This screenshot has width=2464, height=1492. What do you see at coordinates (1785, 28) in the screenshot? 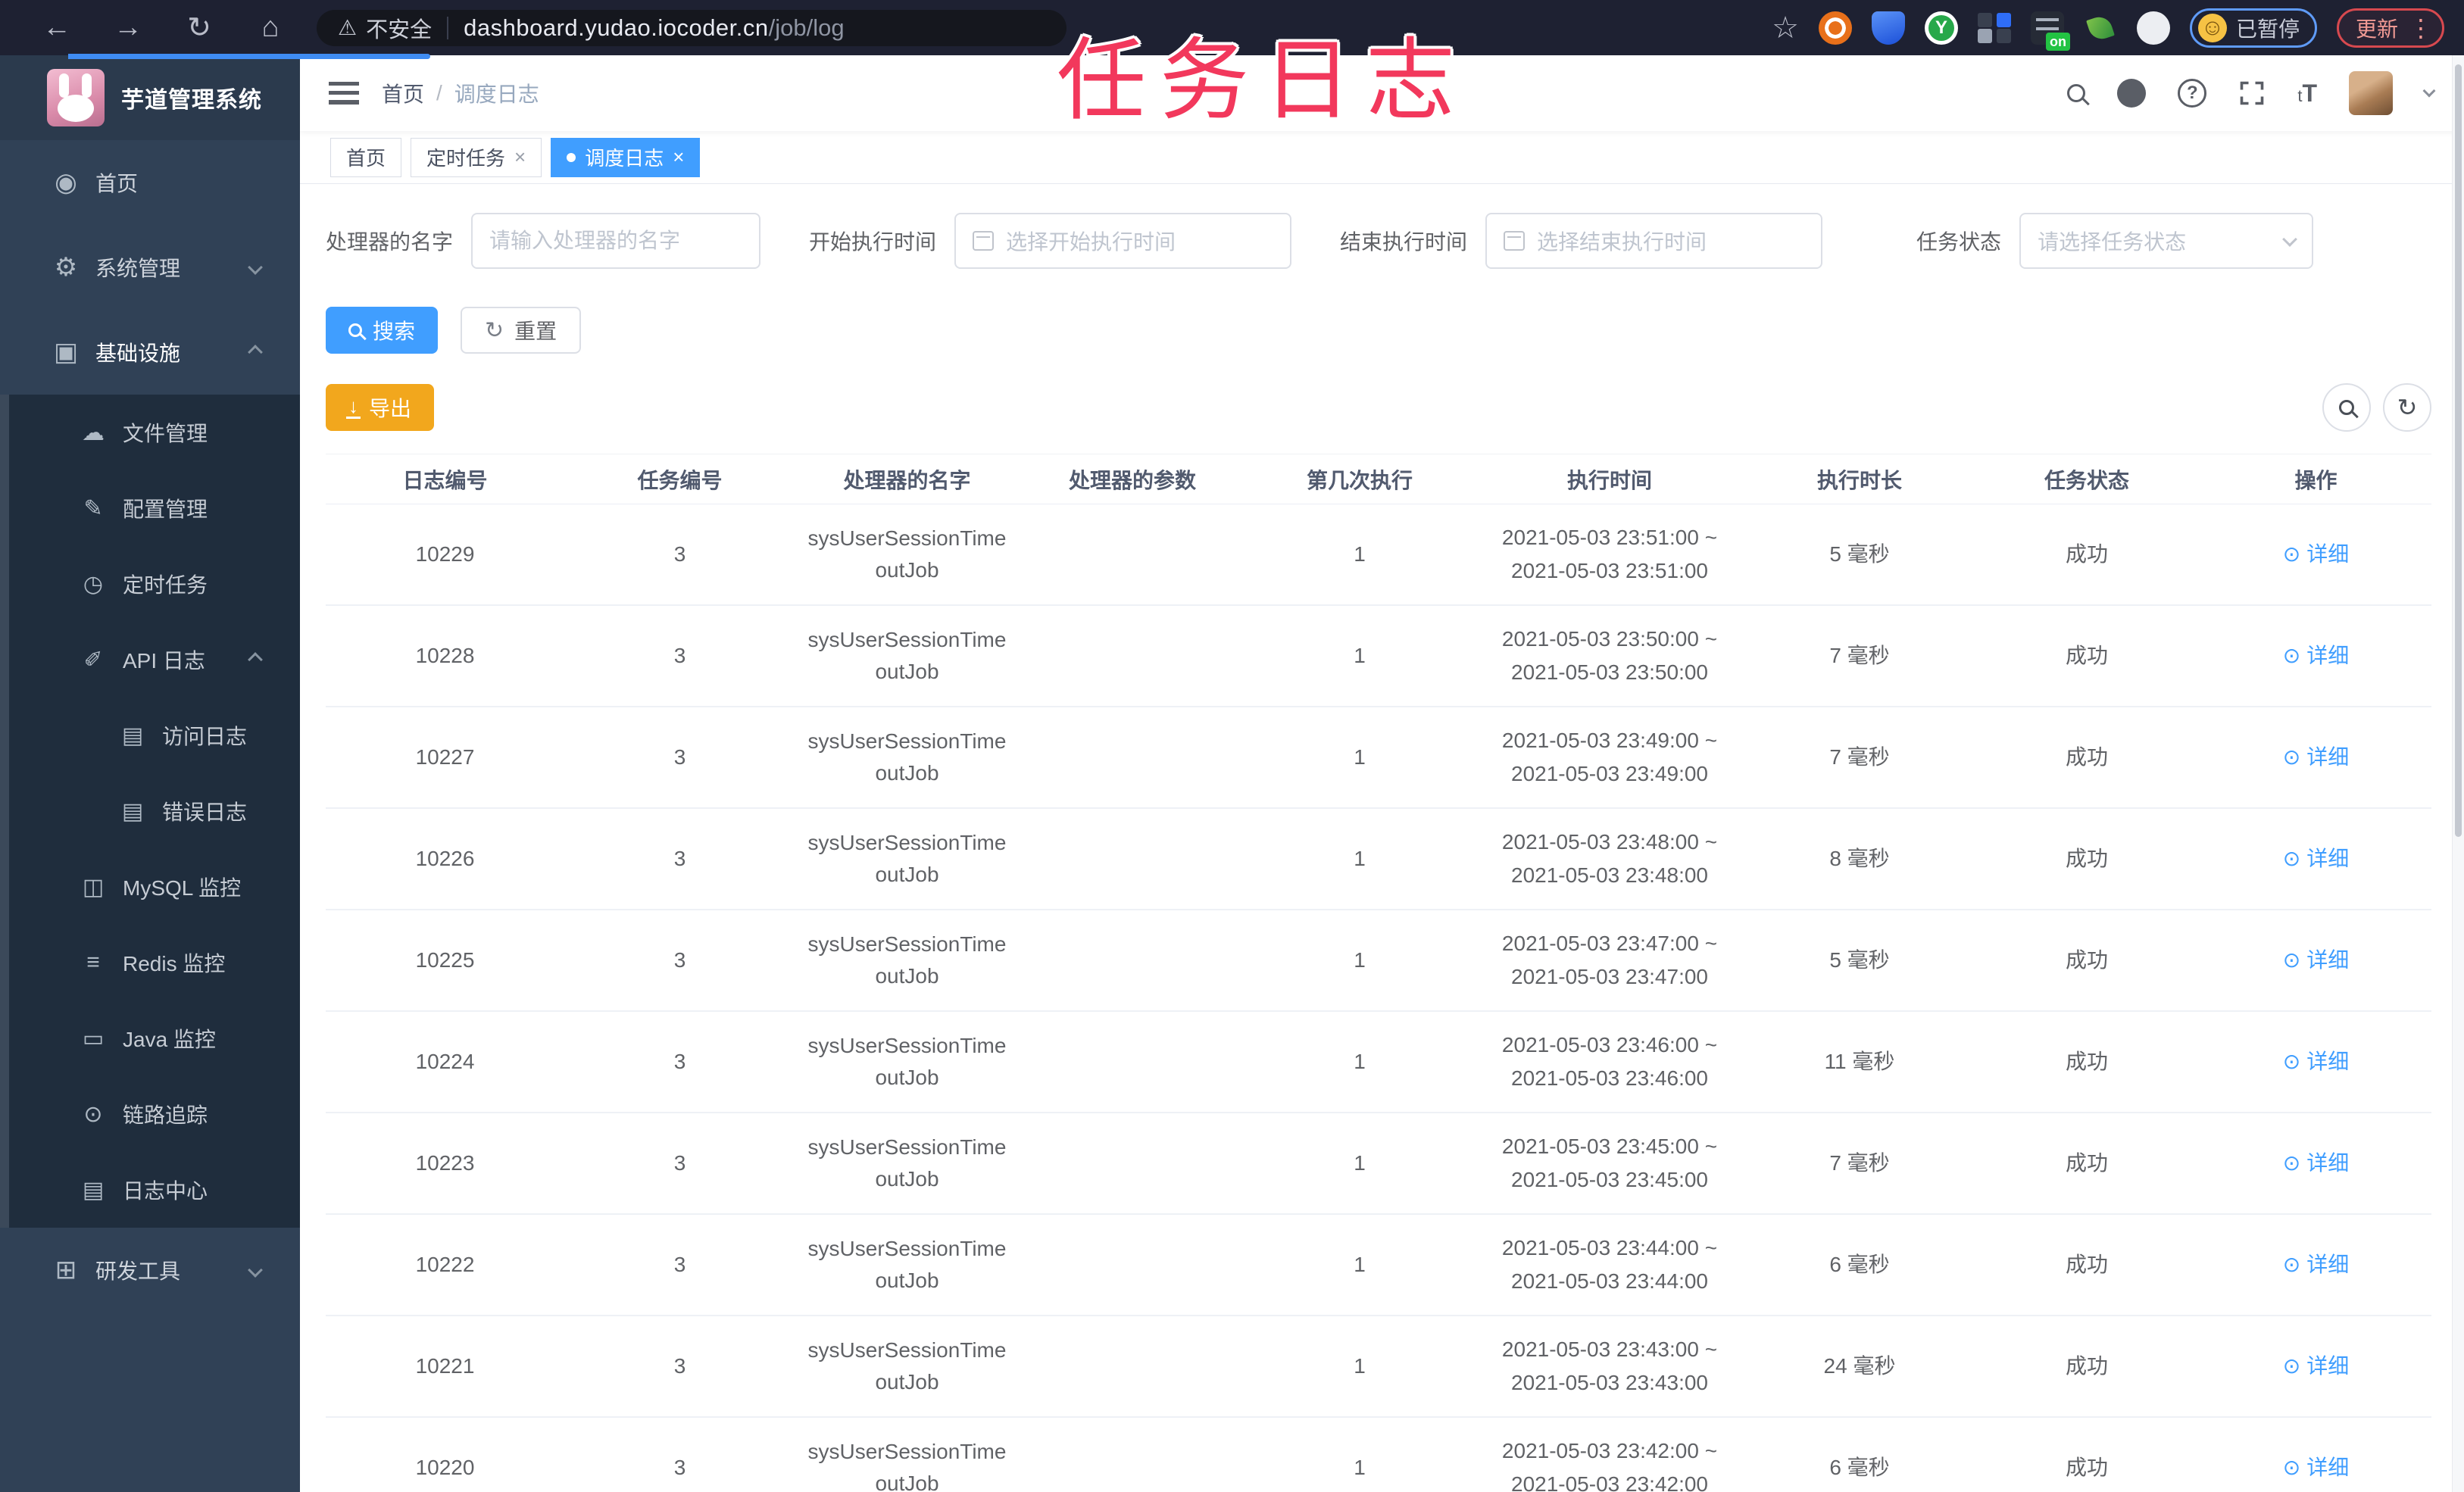
I see `bookmark-star-icon: ☆` at bounding box center [1785, 28].